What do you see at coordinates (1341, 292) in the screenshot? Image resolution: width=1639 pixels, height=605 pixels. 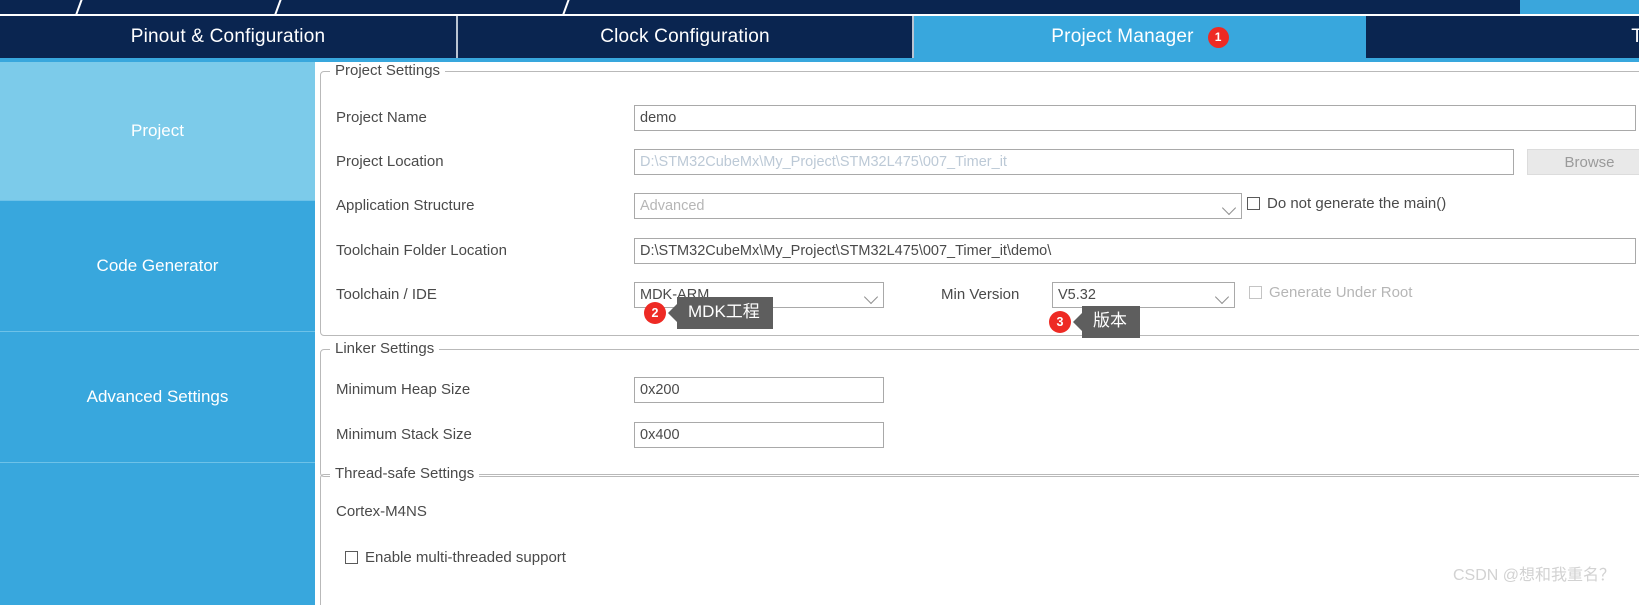 I see `checkbox-label: Generate Under Root` at bounding box center [1341, 292].